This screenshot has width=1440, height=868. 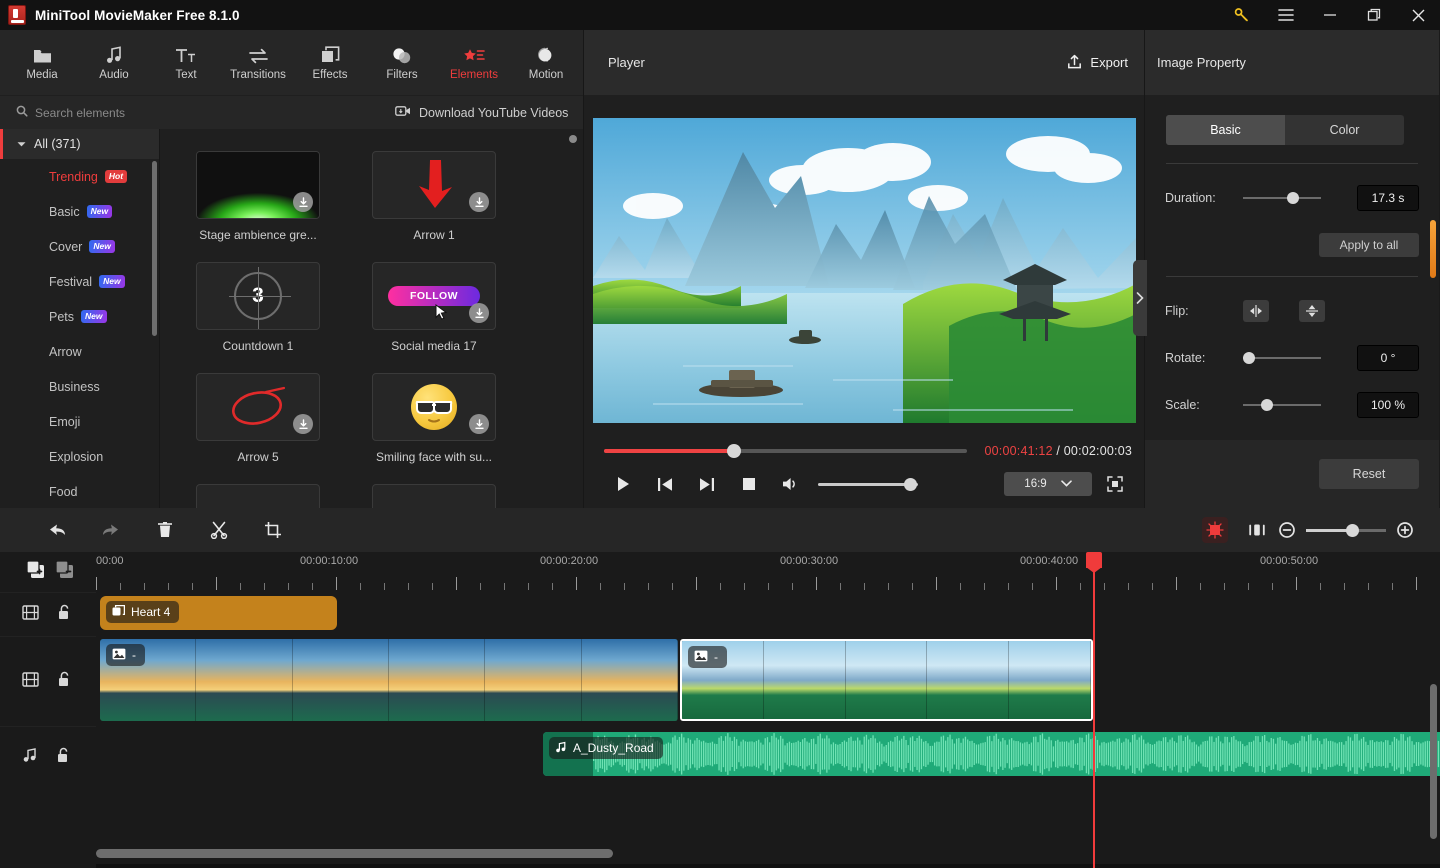 What do you see at coordinates (1293, 198) in the screenshot?
I see `duration-handle` at bounding box center [1293, 198].